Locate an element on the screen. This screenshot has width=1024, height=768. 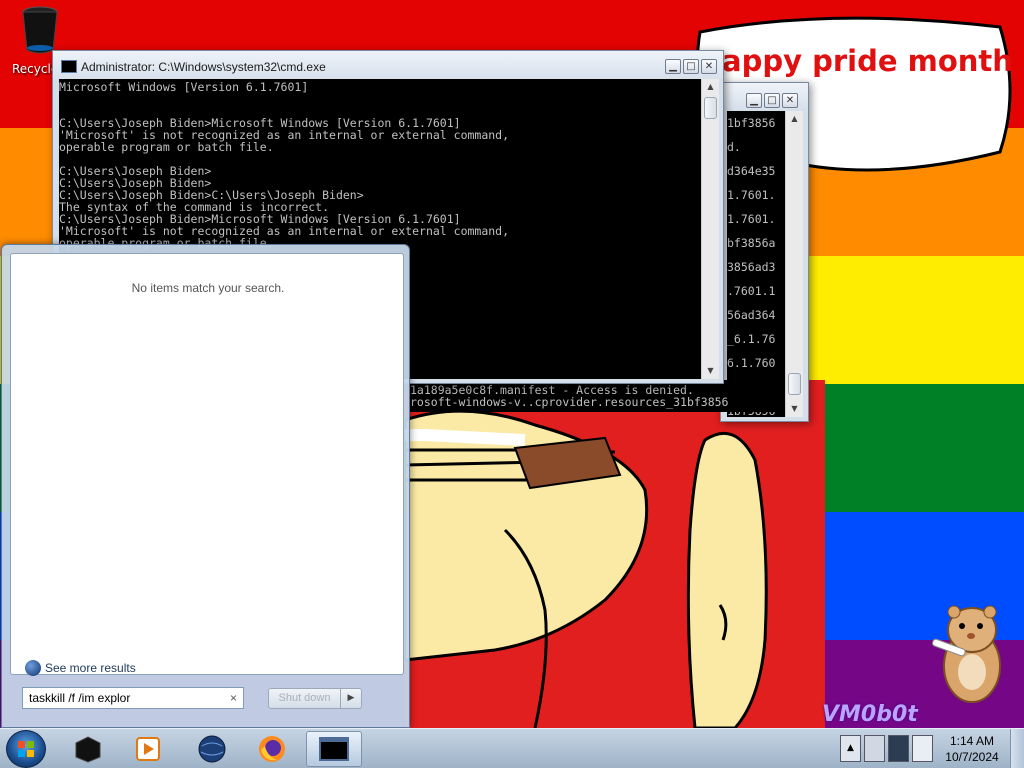
start-search-box: × is located at coordinates (133, 698).